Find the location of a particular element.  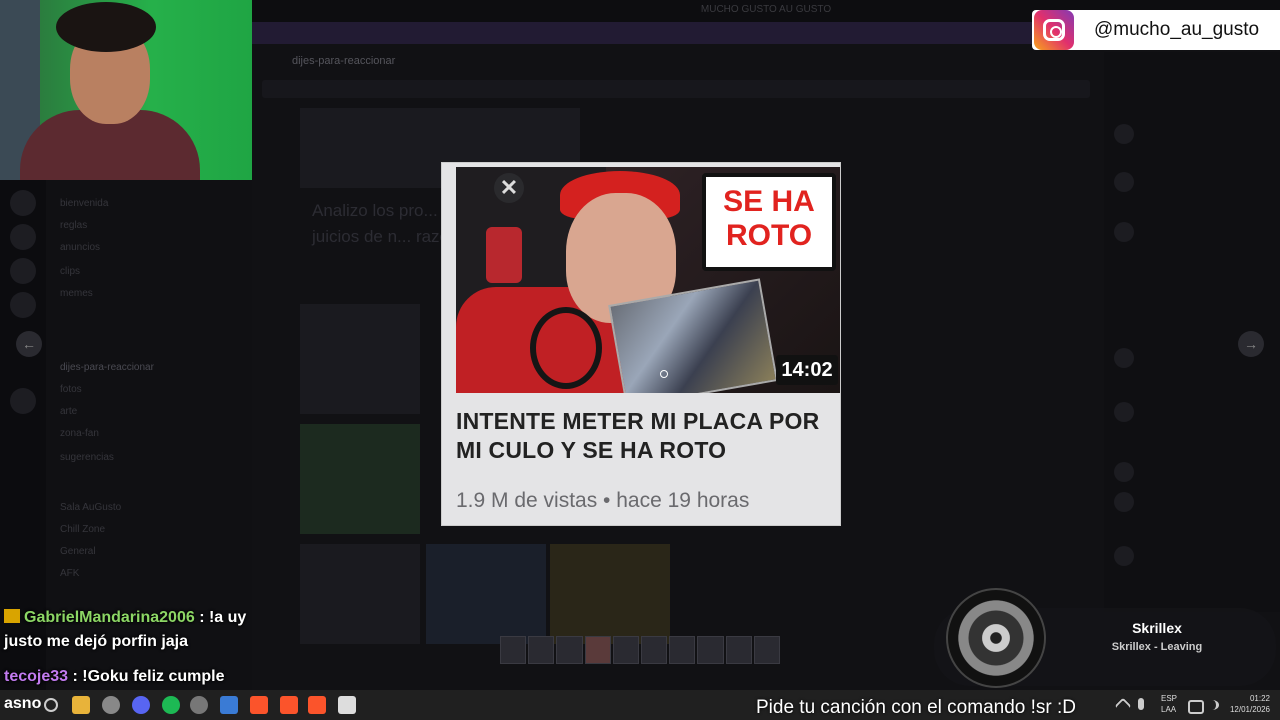

notice-banner is located at coordinates (647, 33).